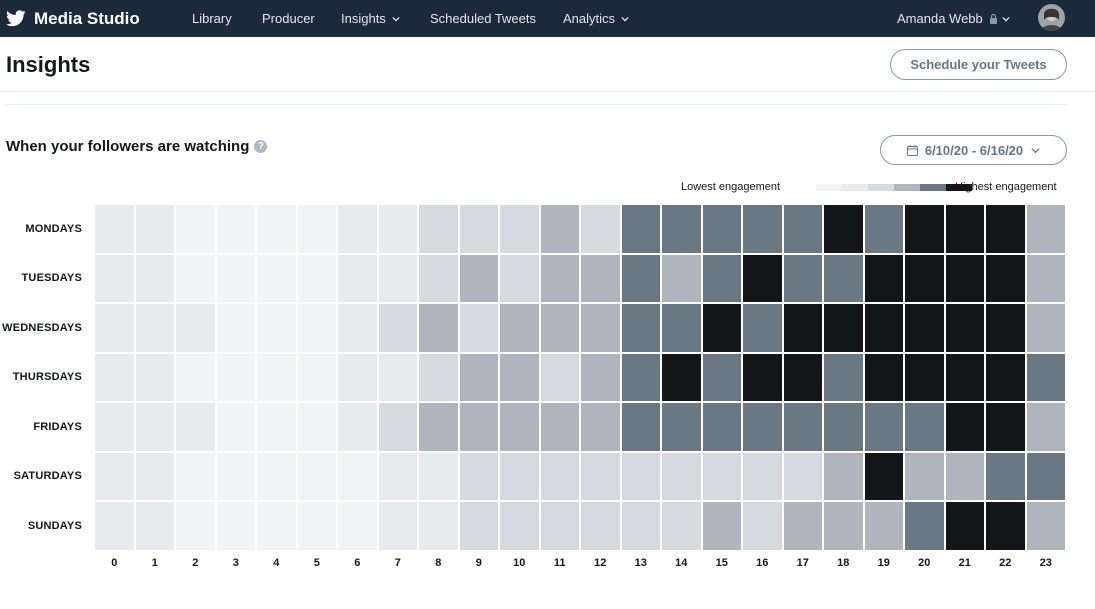  Describe the element at coordinates (973, 150) in the screenshot. I see `date-range-picker: 6/10/20 - 6/16/20` at that location.